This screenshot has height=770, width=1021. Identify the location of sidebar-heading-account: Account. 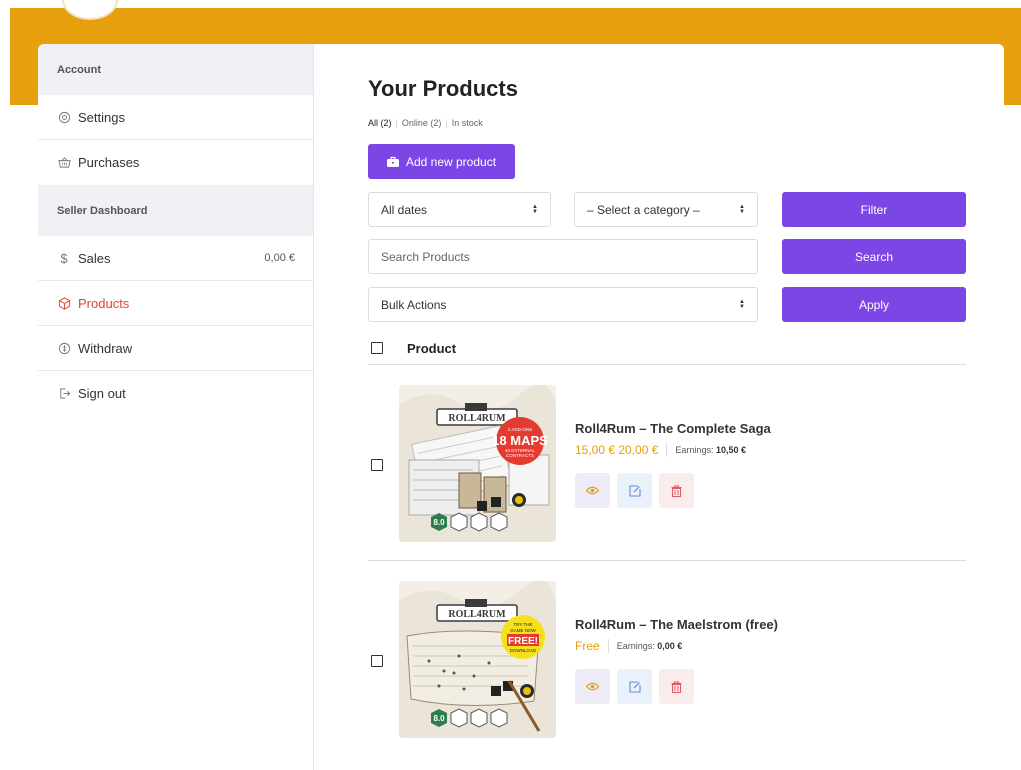
(175, 69).